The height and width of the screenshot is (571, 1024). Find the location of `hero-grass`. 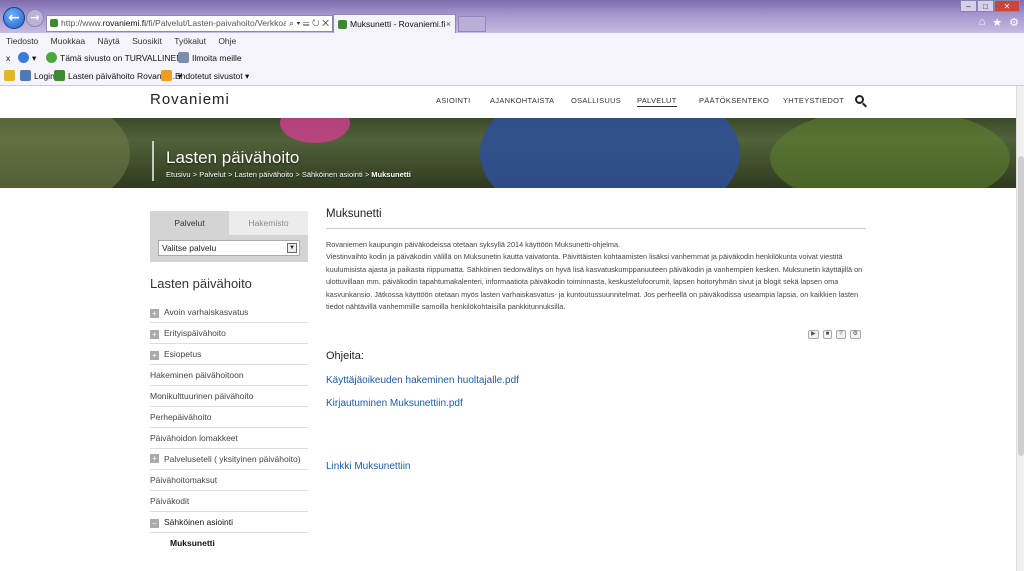

hero-grass is located at coordinates (890, 153).